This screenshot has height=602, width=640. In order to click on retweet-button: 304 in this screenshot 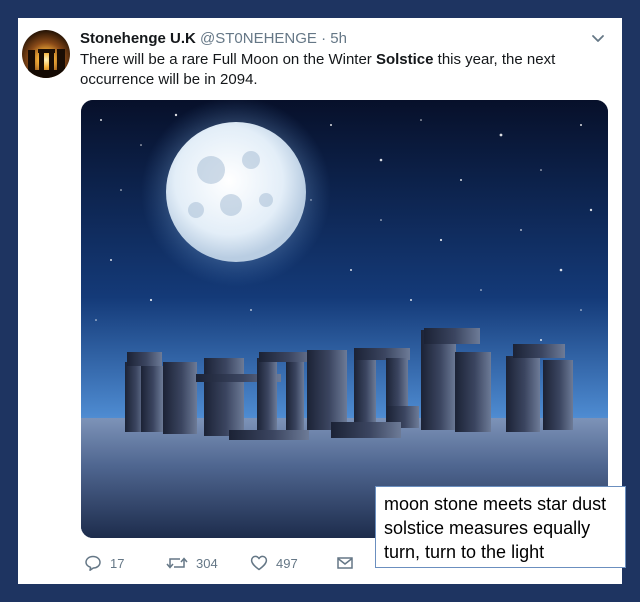, I will do `click(192, 563)`.